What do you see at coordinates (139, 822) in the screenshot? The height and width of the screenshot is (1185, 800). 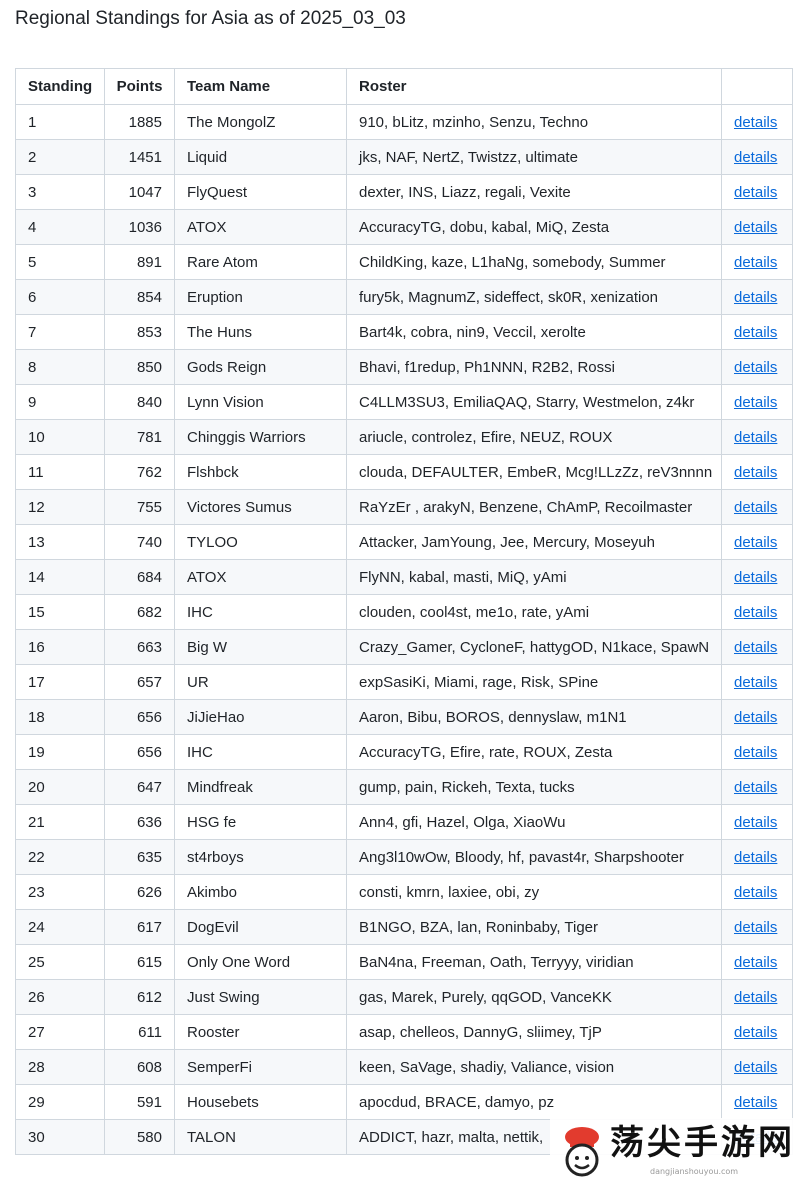 I see `cell-points: 636` at bounding box center [139, 822].